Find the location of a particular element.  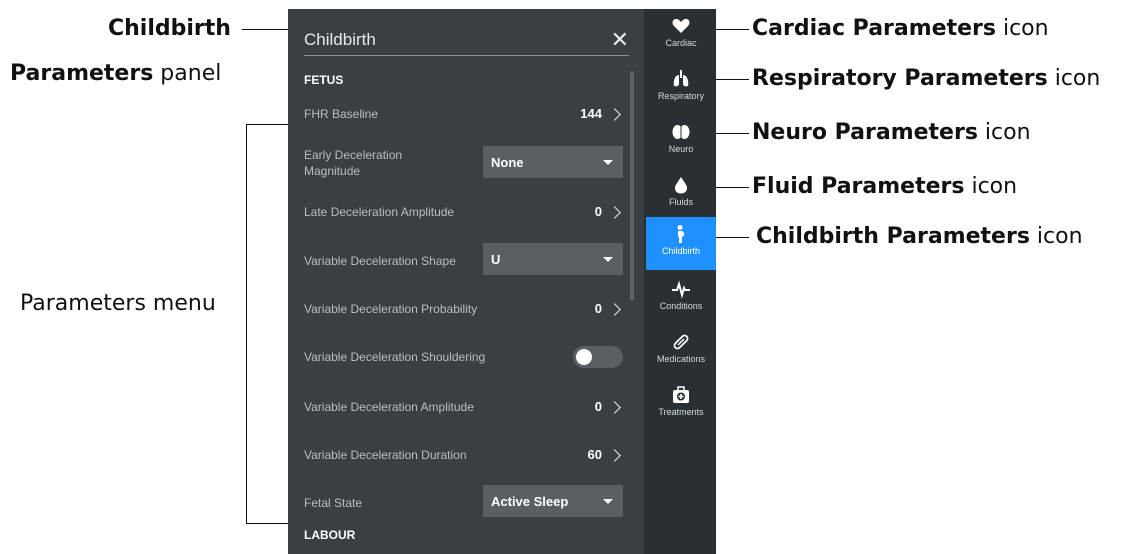

heart-icon is located at coordinates (681, 25).